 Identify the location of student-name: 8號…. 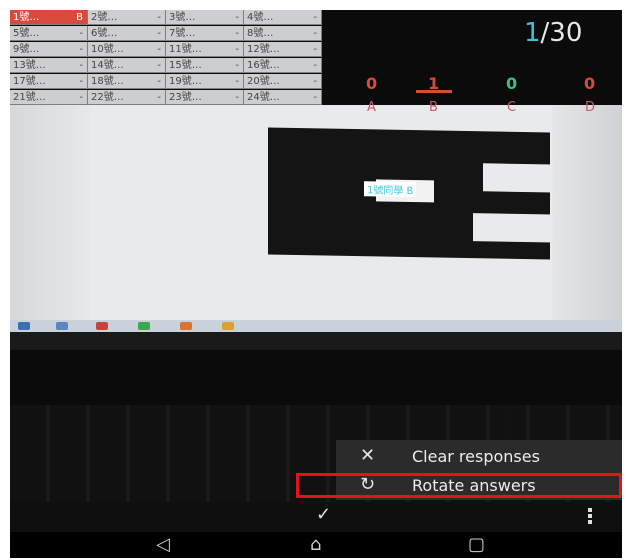
(260, 33).